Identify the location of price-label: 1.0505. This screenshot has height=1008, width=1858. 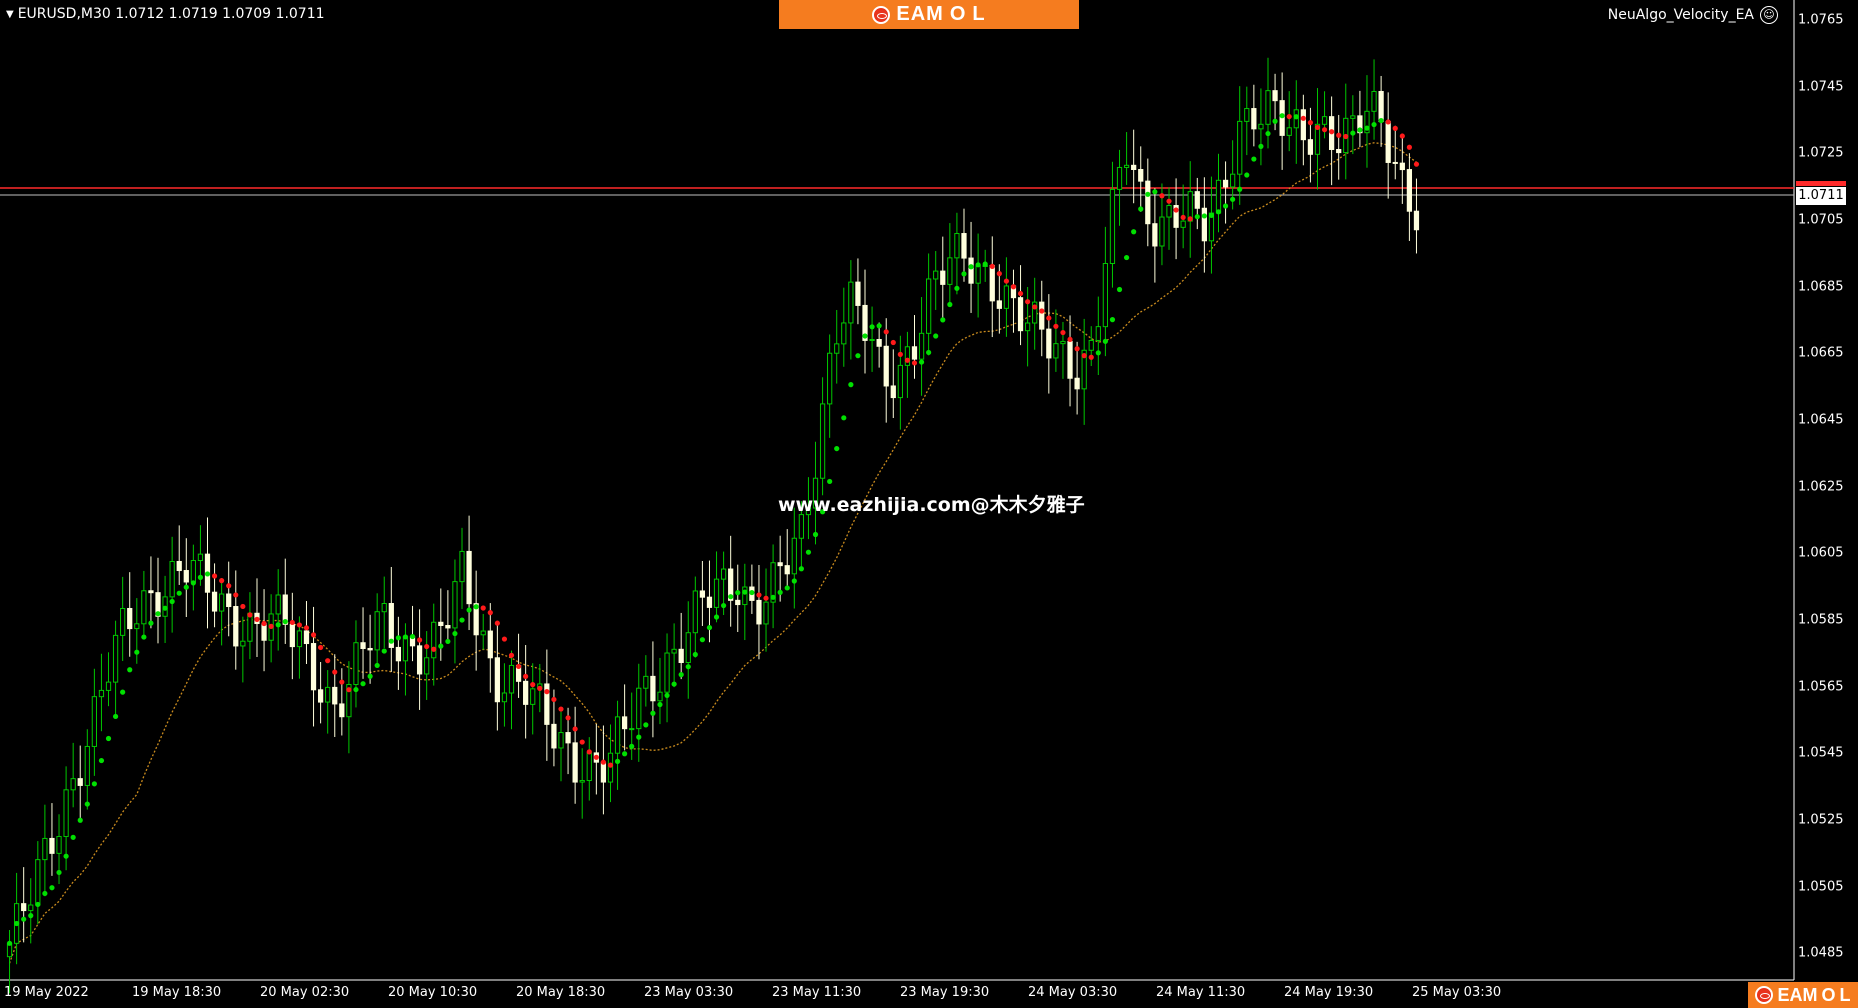
(1821, 887).